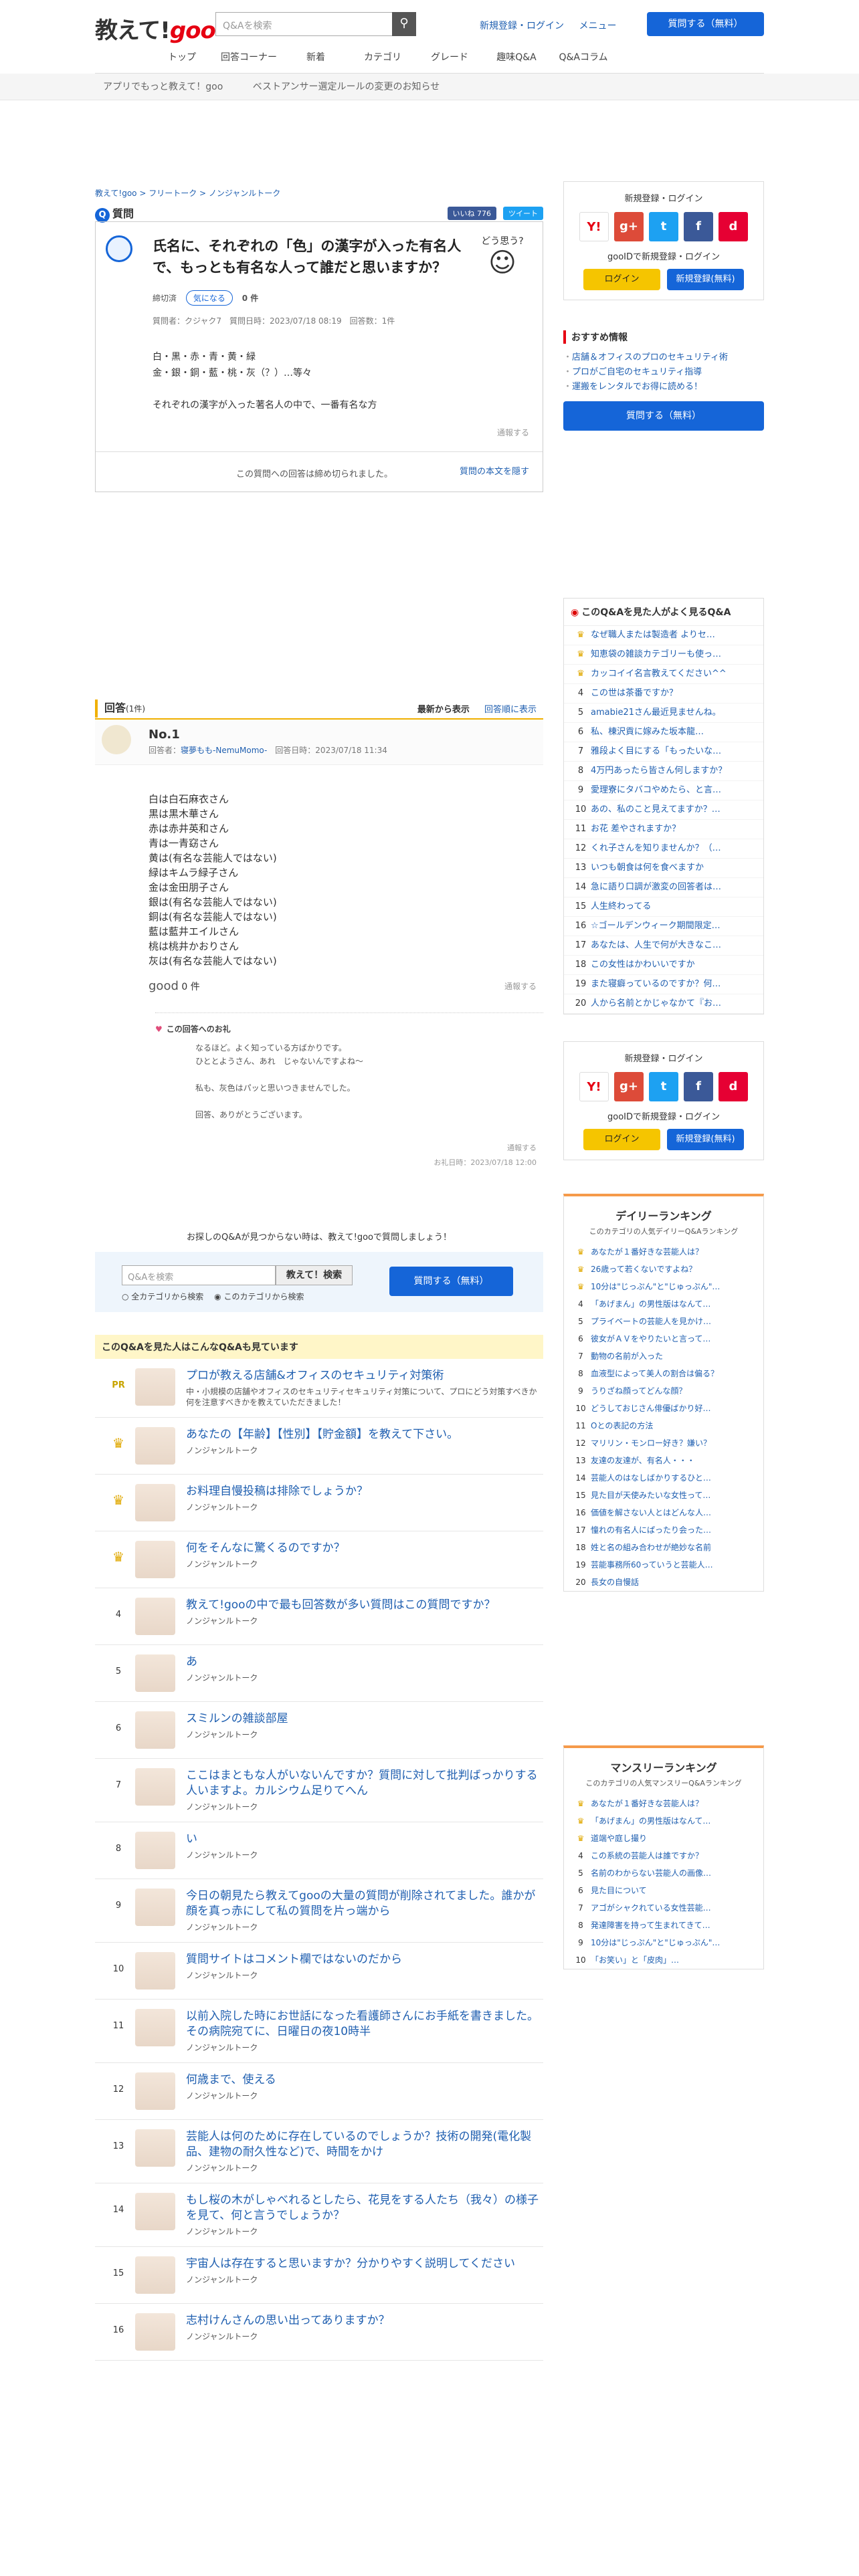  I want to click on scope-all-radio: ○ 全カテゴリから検索, so click(162, 1296).